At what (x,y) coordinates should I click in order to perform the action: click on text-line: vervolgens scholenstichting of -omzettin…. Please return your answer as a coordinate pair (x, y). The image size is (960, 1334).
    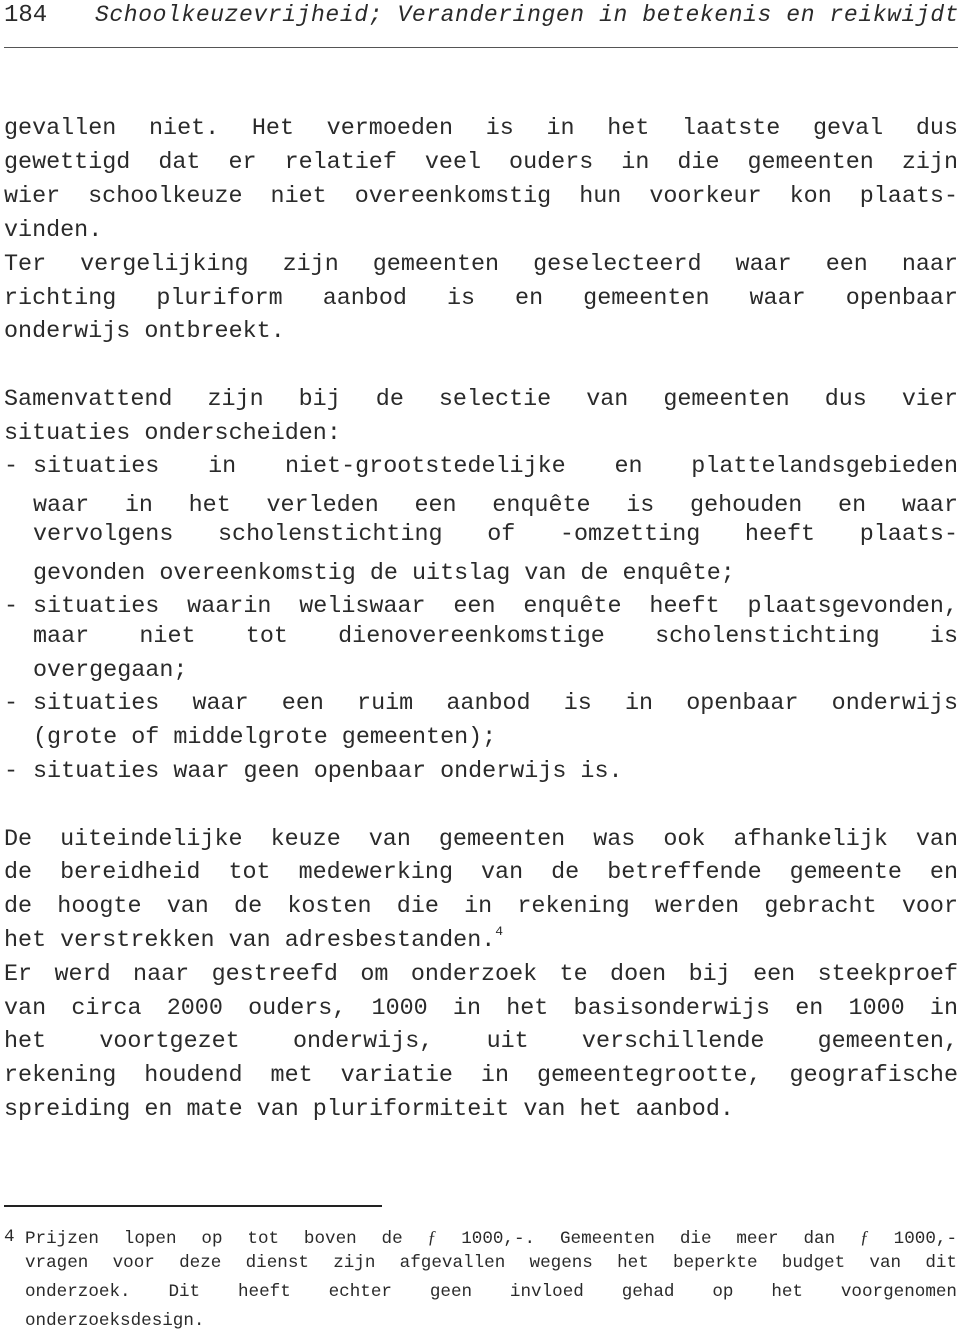
    Looking at the image, I should click on (495, 535).